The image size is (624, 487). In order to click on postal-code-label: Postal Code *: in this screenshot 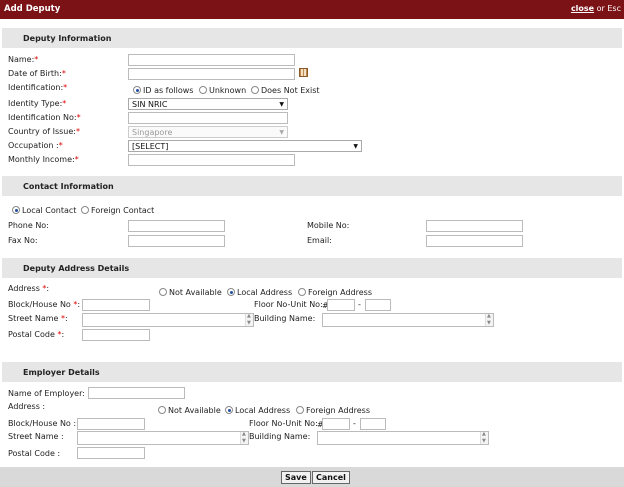, I will do `click(36, 334)`.